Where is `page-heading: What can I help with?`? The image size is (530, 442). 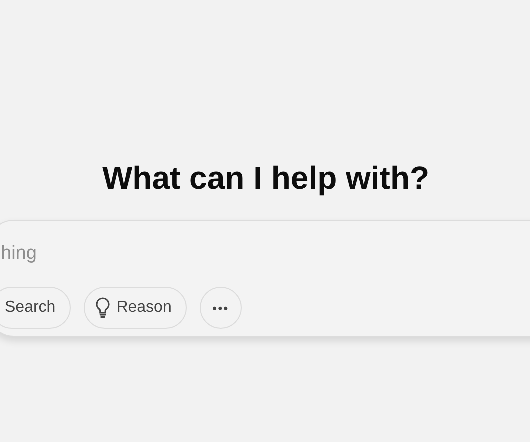
page-heading: What can I help with? is located at coordinates (266, 178).